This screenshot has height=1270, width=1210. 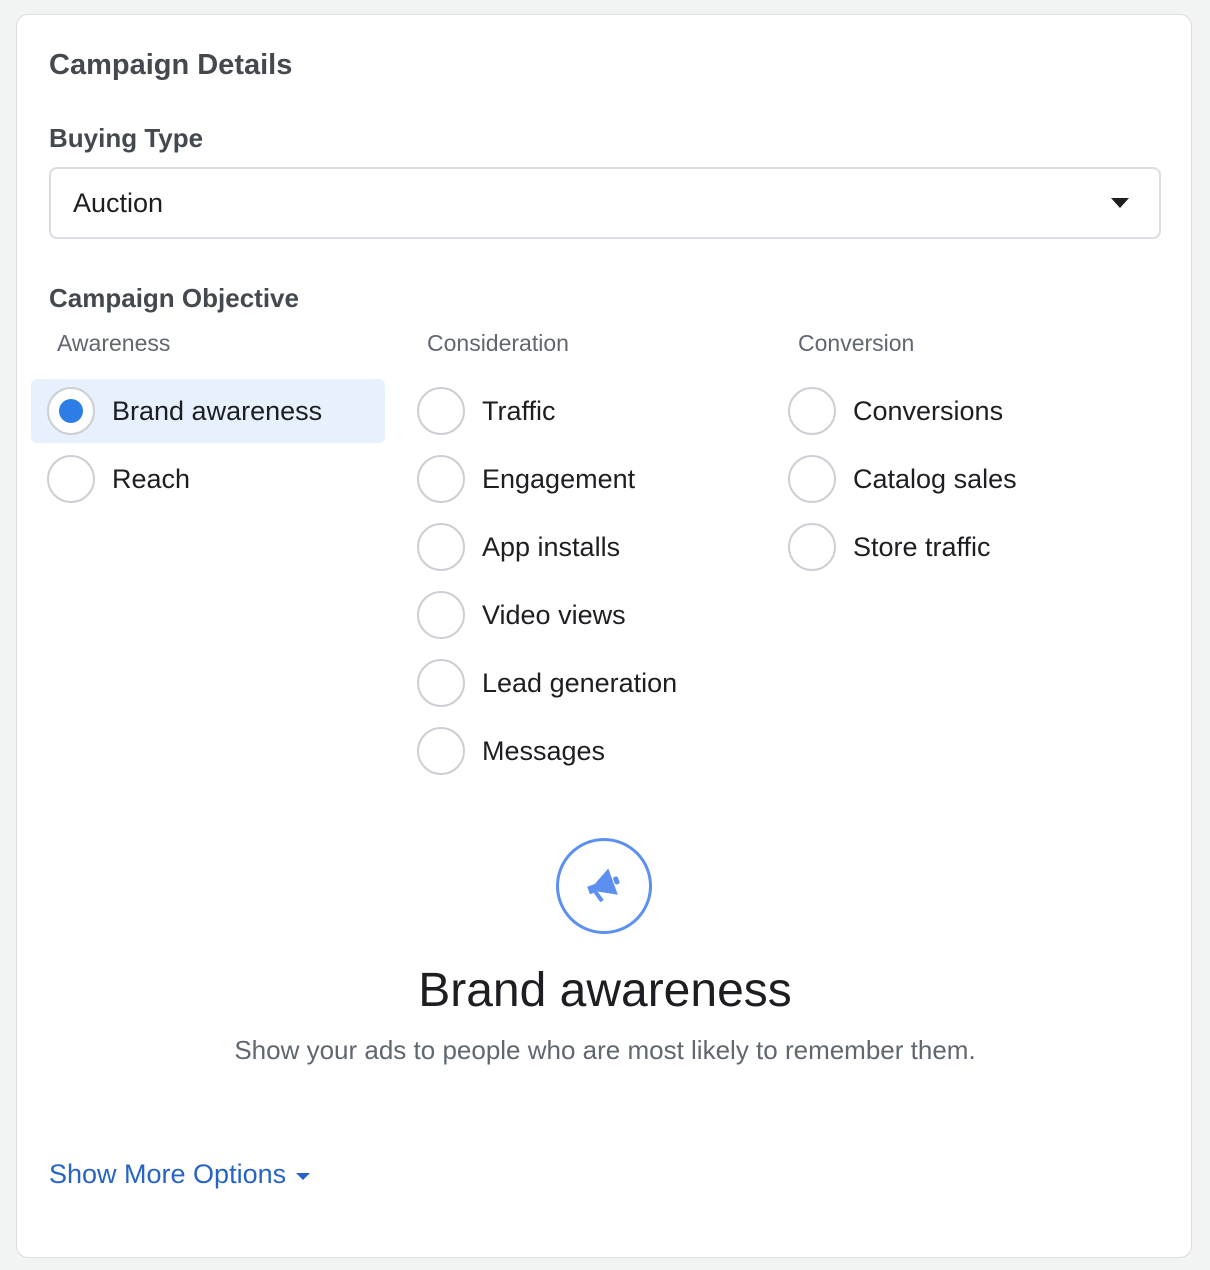 I want to click on option-reach: Reach, so click(x=224, y=479).